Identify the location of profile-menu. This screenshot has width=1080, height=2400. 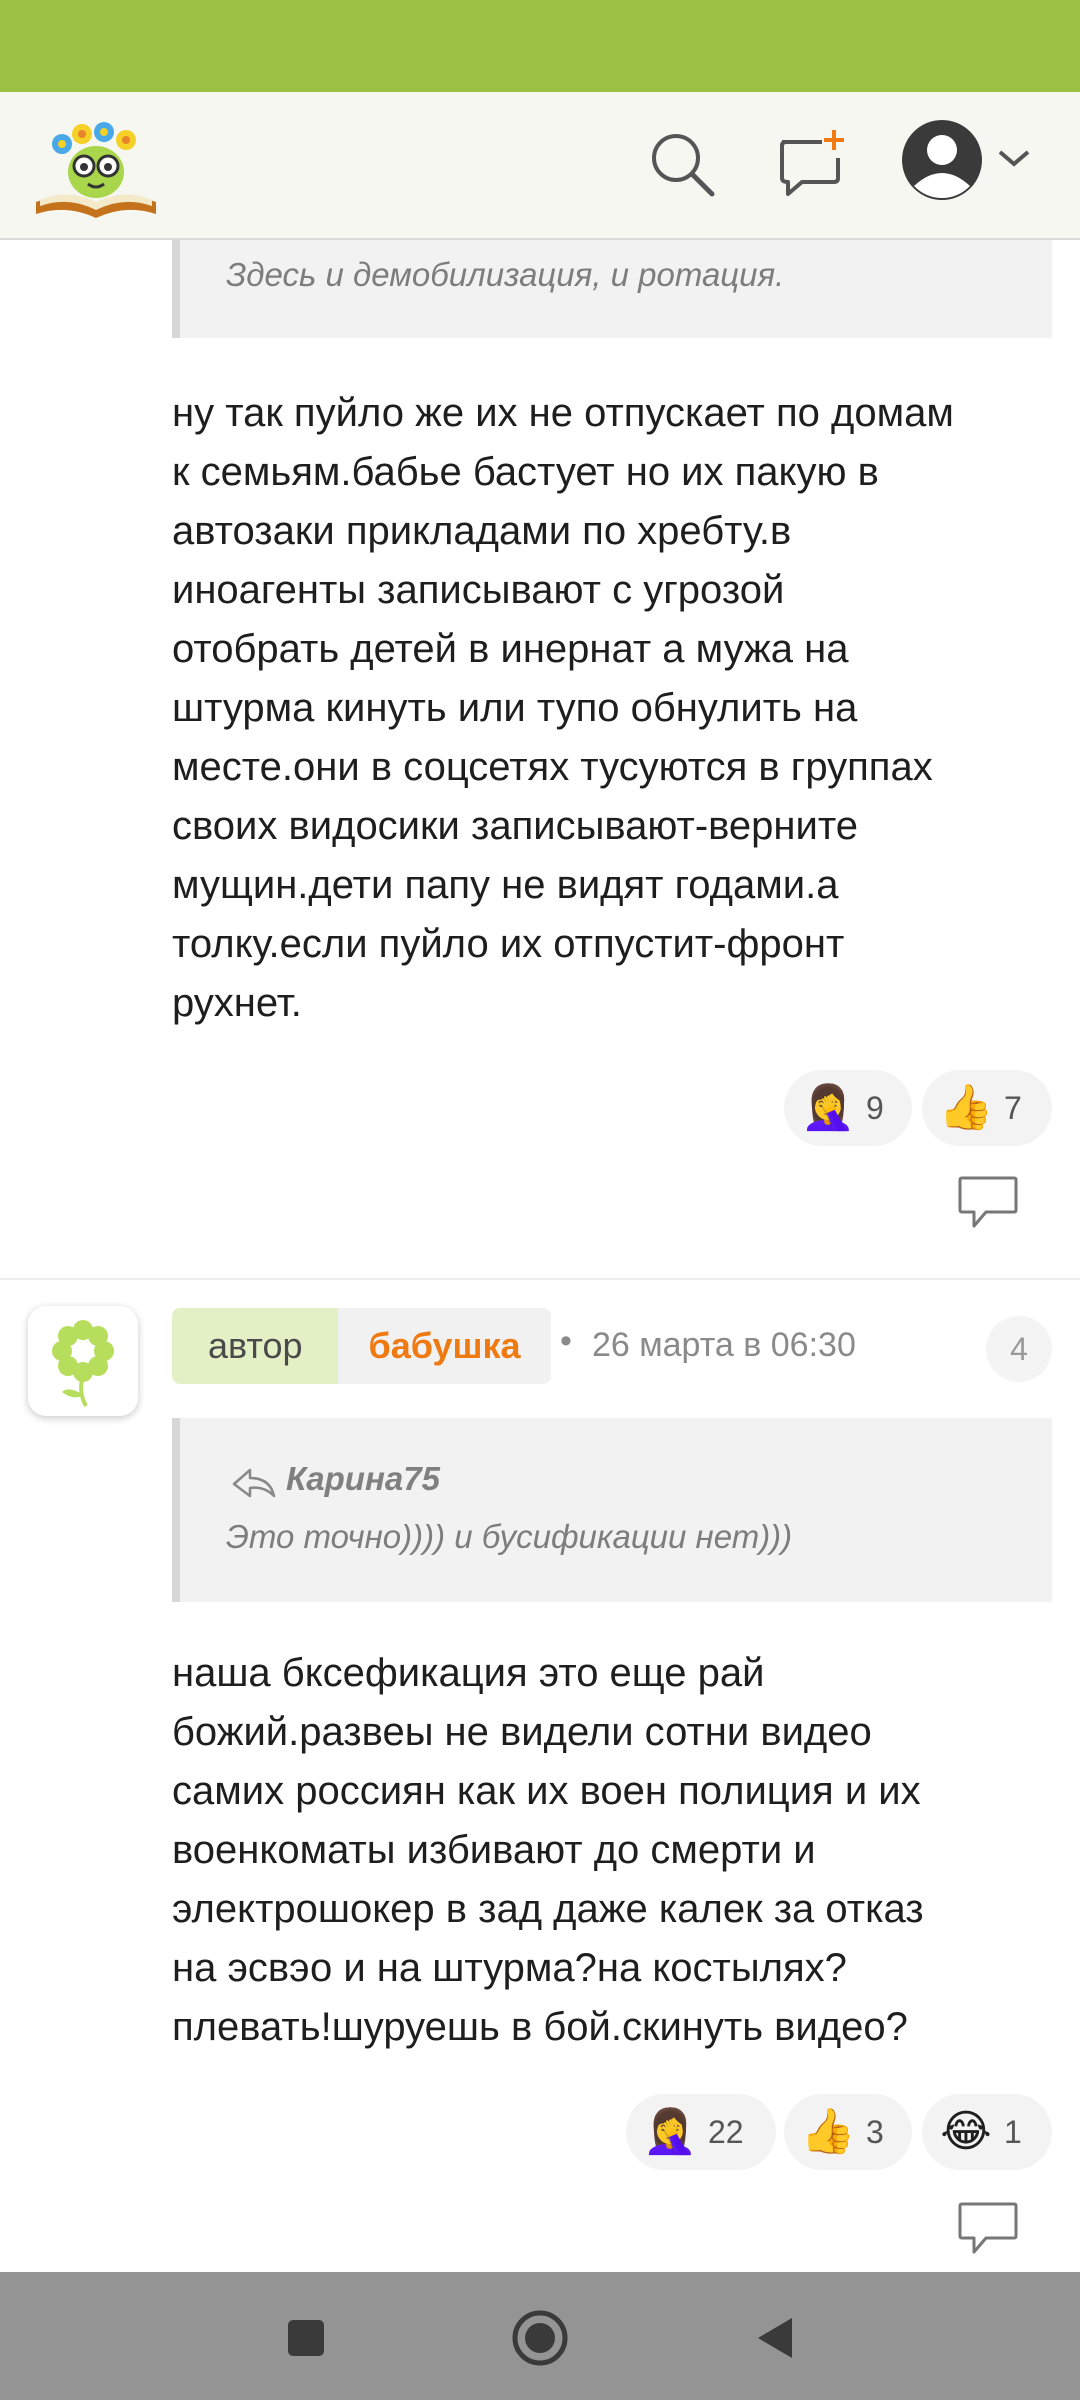
(970, 166).